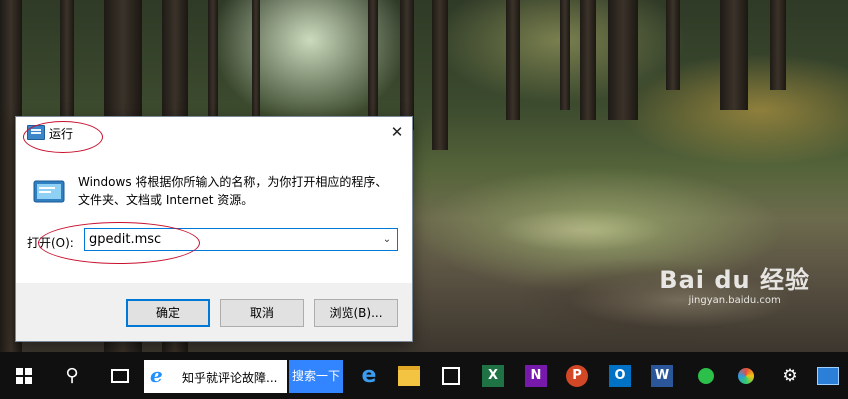 The width and height of the screenshot is (848, 399). I want to click on onenote-icon: N, so click(536, 375).